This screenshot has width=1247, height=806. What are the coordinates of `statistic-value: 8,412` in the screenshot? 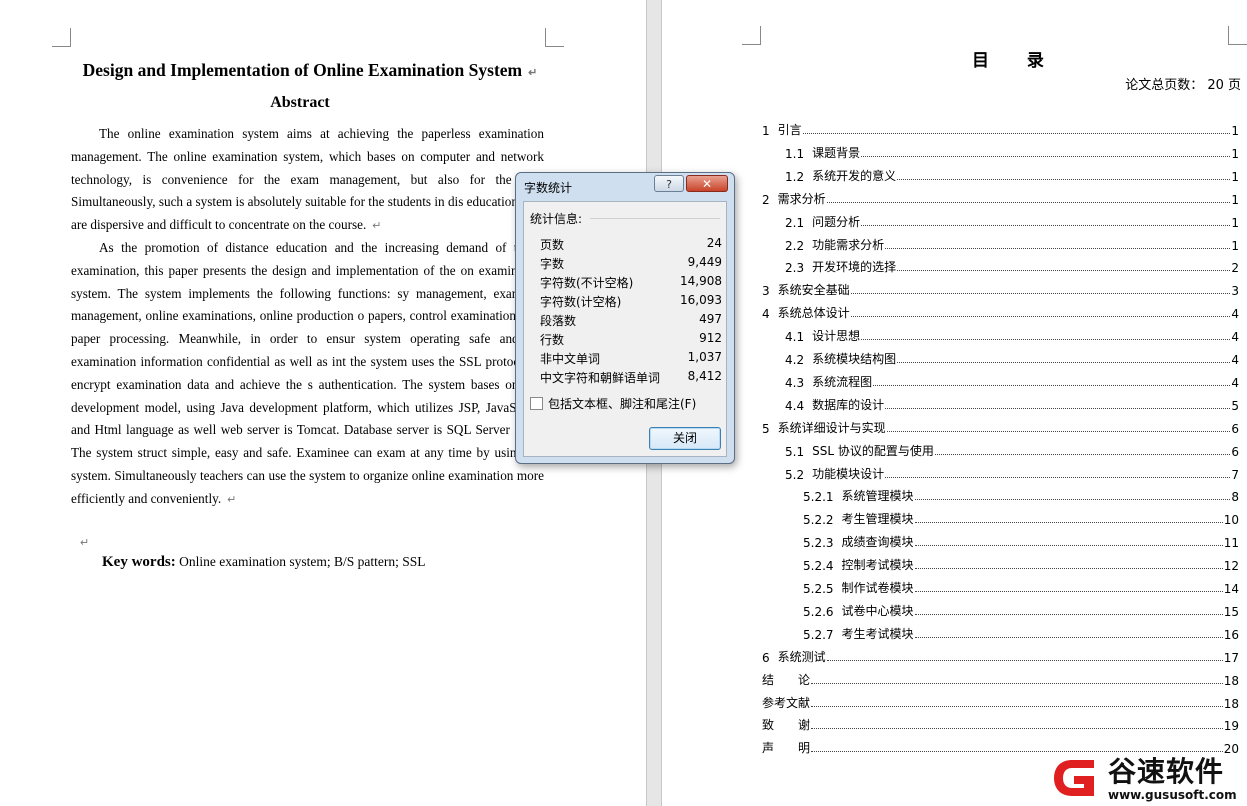 It's located at (704, 376).